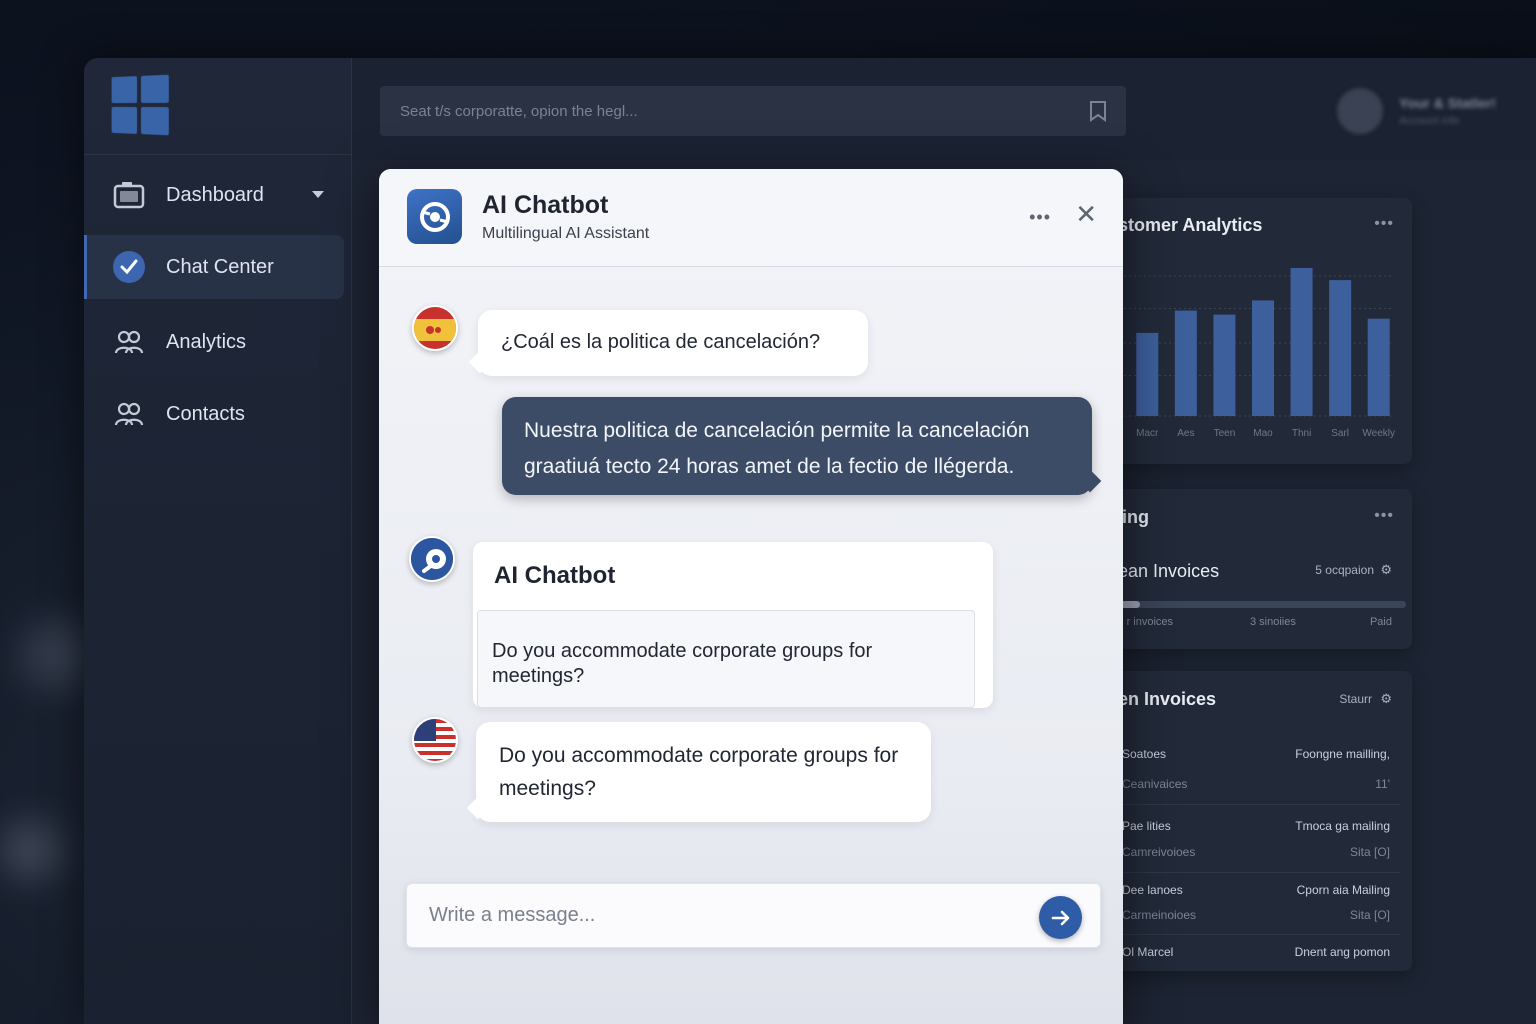  Describe the element at coordinates (129, 267) in the screenshot. I see `check-circle-icon` at that location.